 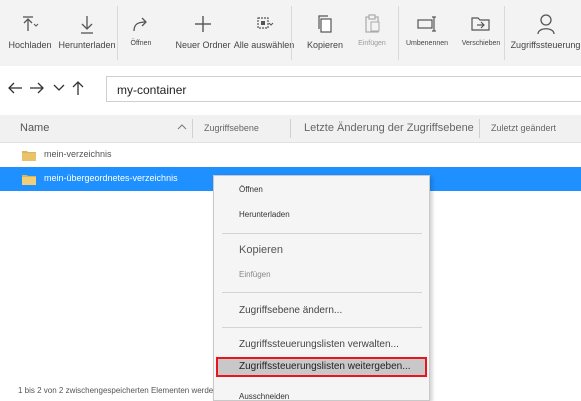 I want to click on list-item: mein-verzeichnis, so click(x=290, y=155).